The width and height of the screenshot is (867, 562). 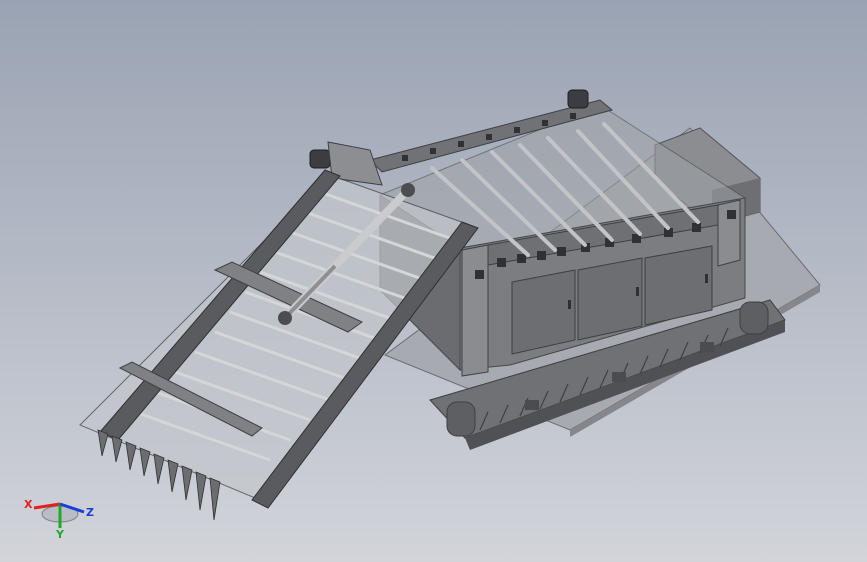 What do you see at coordinates (320, 159) in the screenshot?
I see `motor-front` at bounding box center [320, 159].